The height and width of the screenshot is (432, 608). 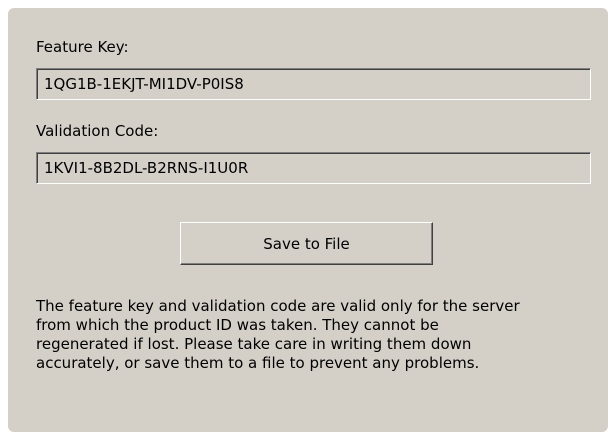 What do you see at coordinates (306, 243) in the screenshot?
I see `save-to-file-button: Save to File` at bounding box center [306, 243].